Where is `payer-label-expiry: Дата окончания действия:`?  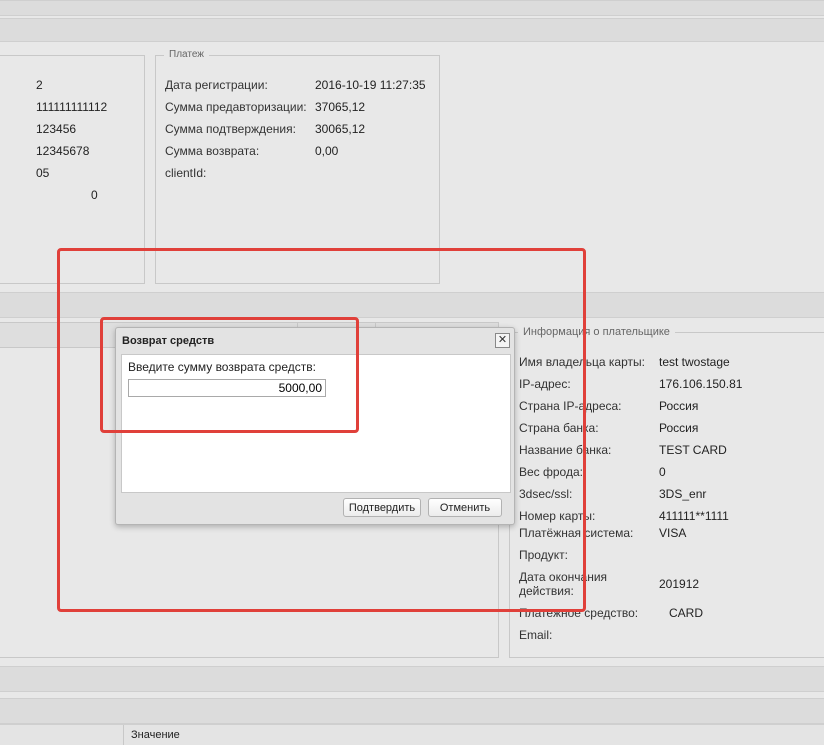 payer-label-expiry: Дата окончания действия: is located at coordinates (563, 584).